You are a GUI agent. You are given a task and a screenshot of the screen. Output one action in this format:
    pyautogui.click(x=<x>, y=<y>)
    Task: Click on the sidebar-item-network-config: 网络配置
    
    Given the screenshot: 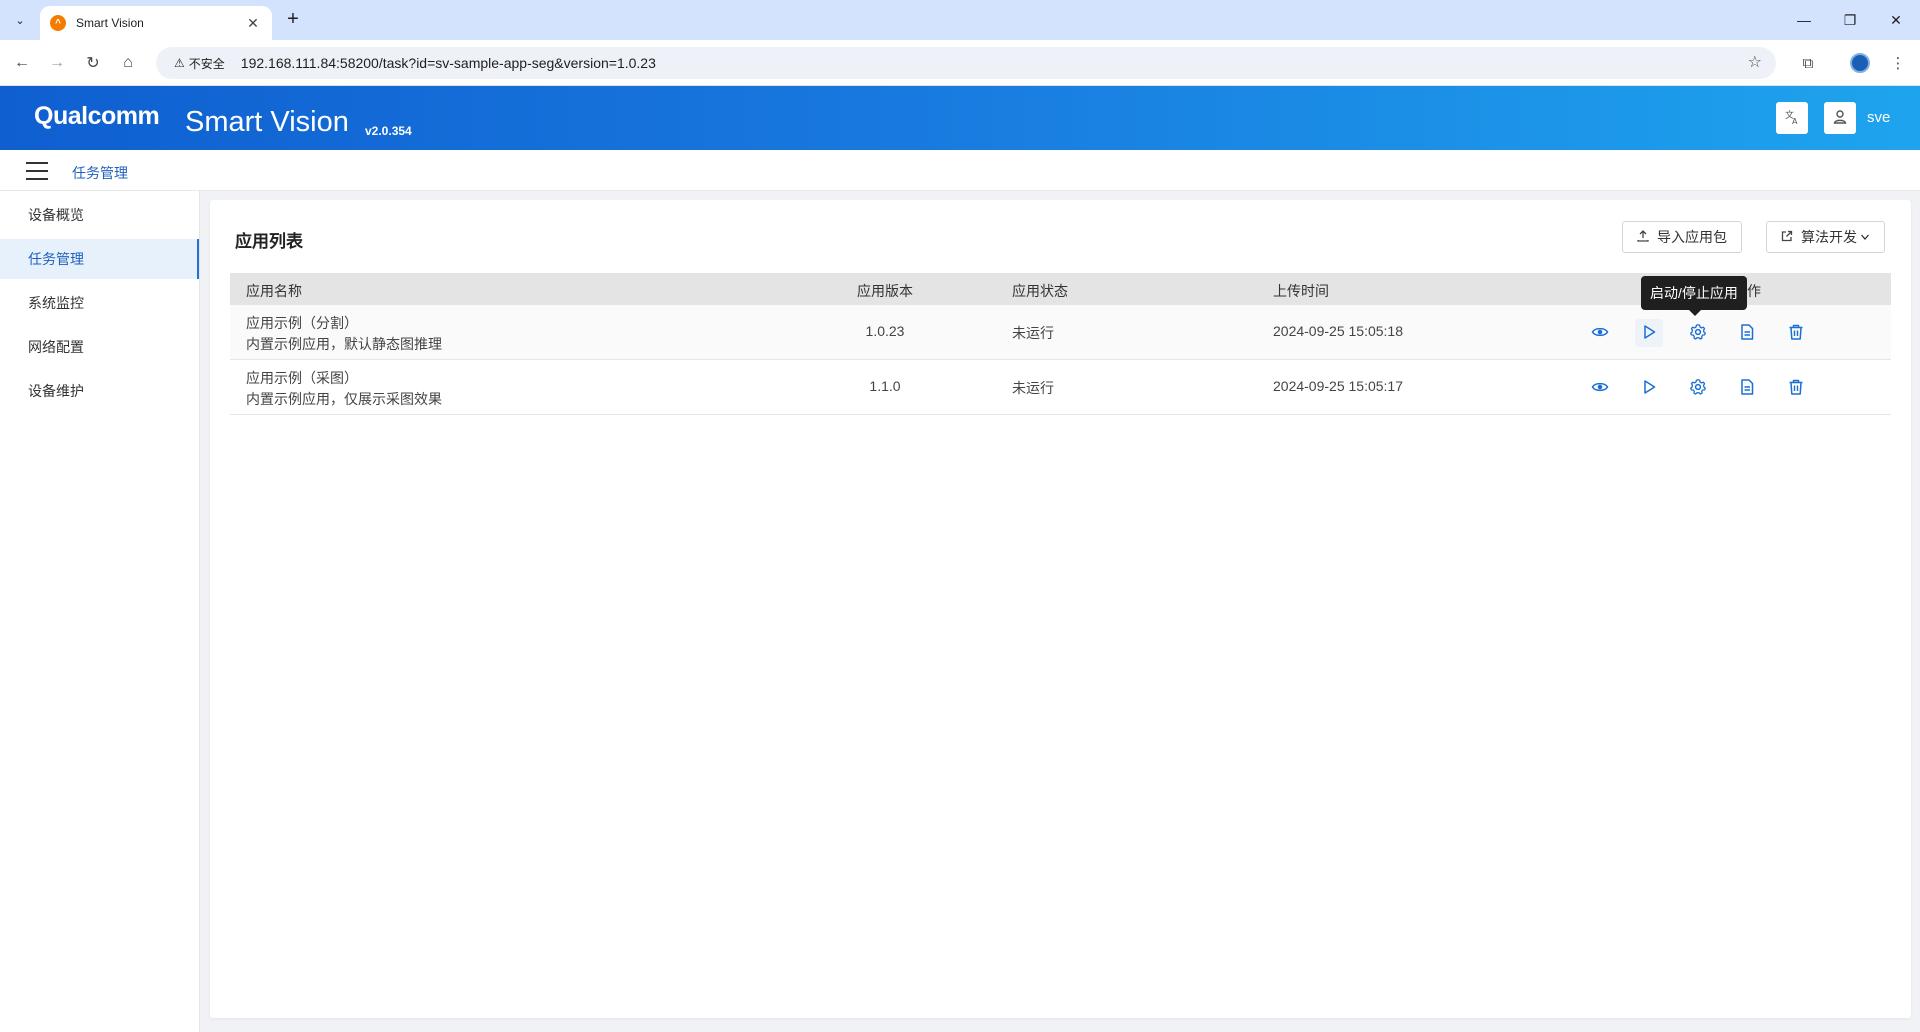 What is the action you would take?
    pyautogui.click(x=99, y=347)
    